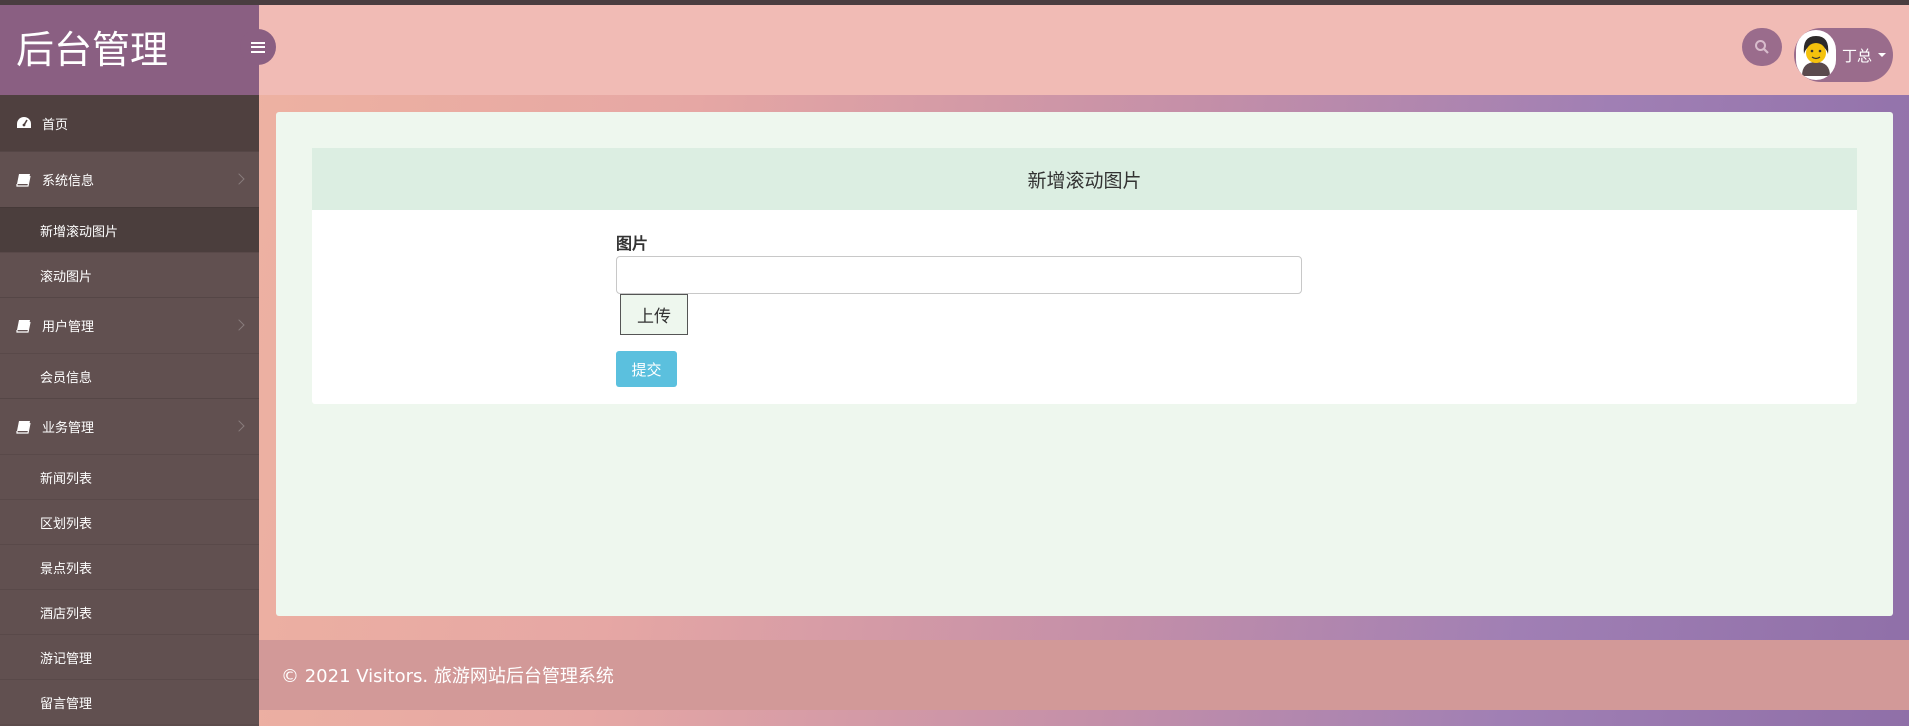  What do you see at coordinates (632, 243) in the screenshot?
I see `image-field-label: 图片` at bounding box center [632, 243].